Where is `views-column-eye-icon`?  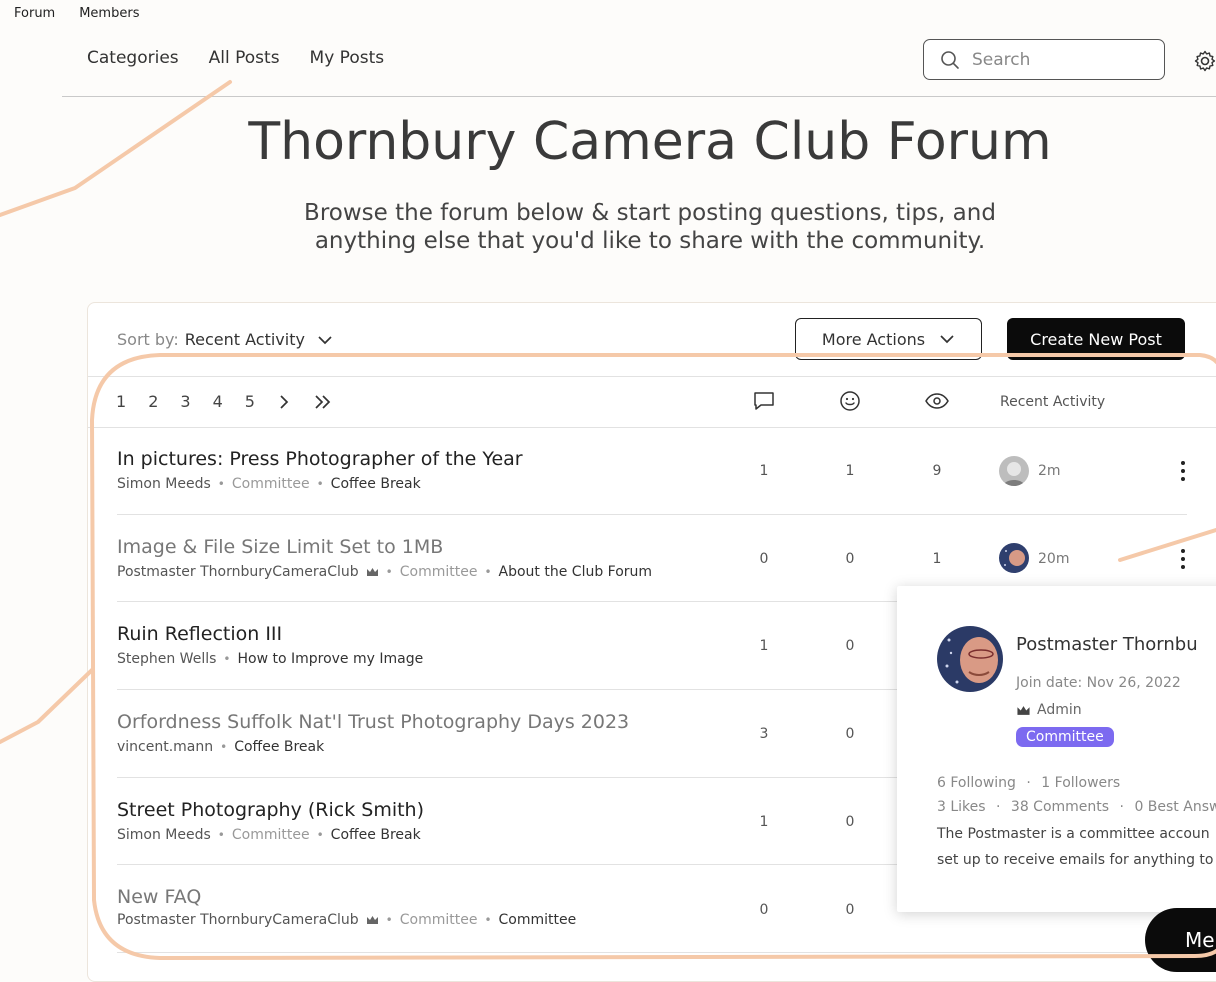
views-column-eye-icon is located at coordinates (937, 401).